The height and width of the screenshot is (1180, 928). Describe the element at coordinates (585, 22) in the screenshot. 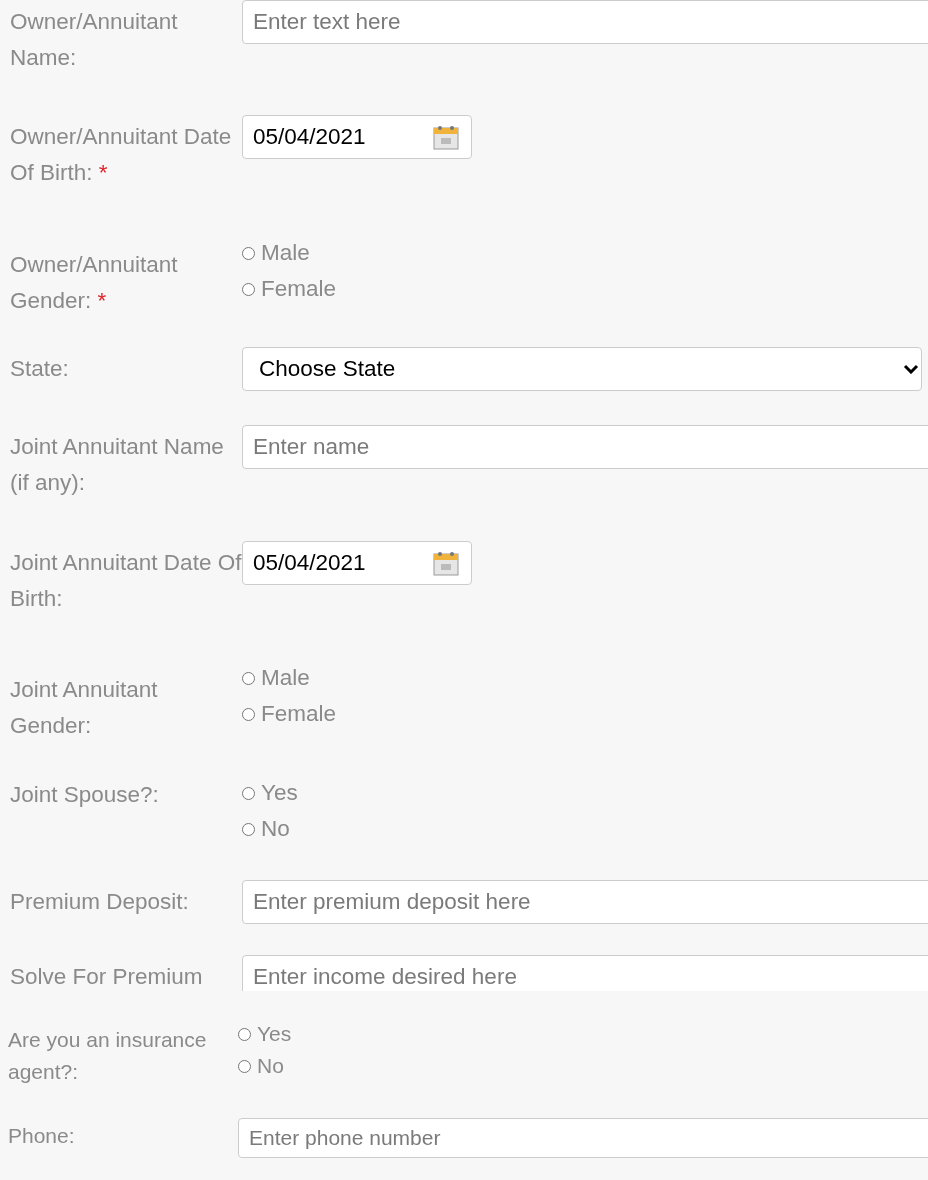

I see `input-field: Enter text here` at that location.